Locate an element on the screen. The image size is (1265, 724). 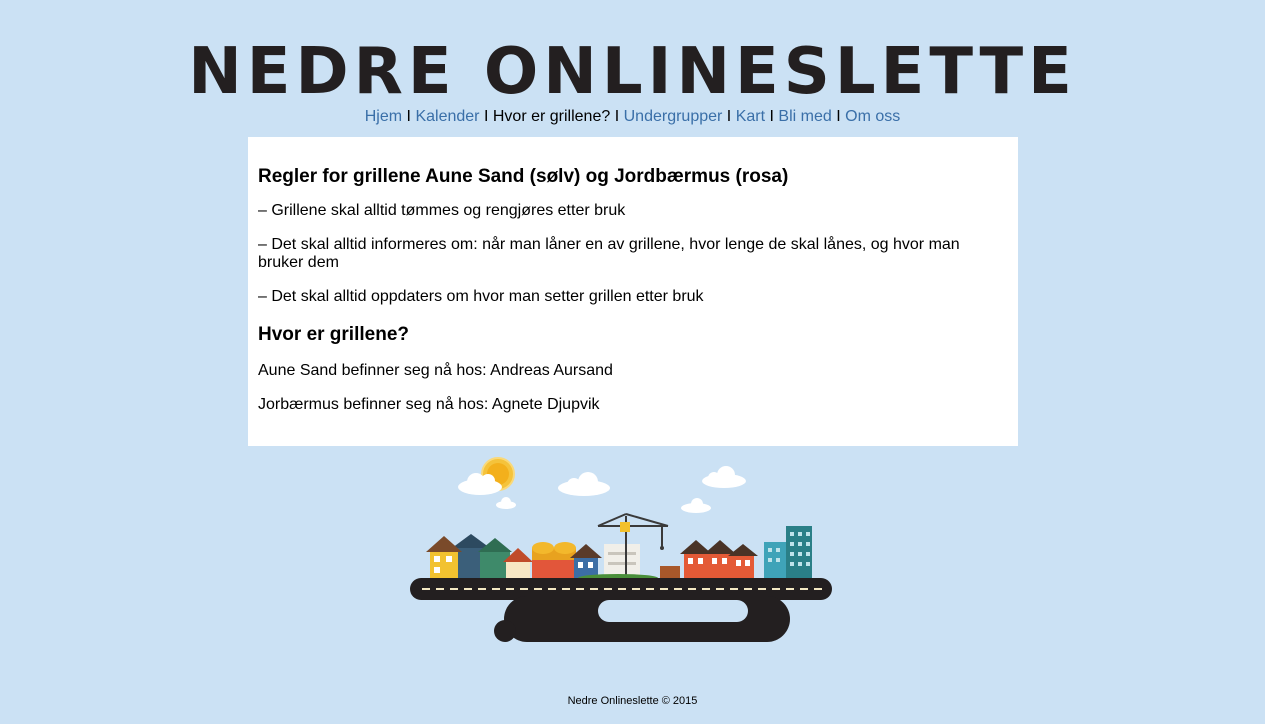
buildings is located at coordinates (619, 547).